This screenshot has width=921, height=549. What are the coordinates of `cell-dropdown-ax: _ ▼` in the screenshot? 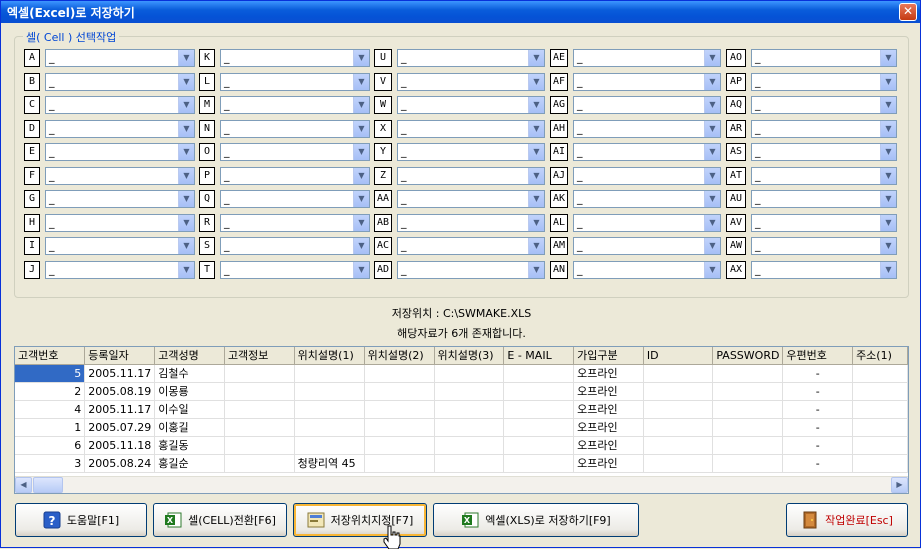 It's located at (824, 269).